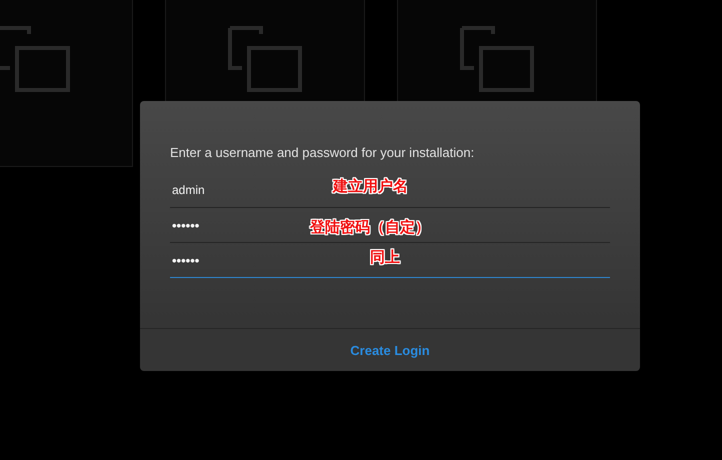  What do you see at coordinates (370, 227) in the screenshot?
I see `annotation-text: 登陆密码（自定）` at bounding box center [370, 227].